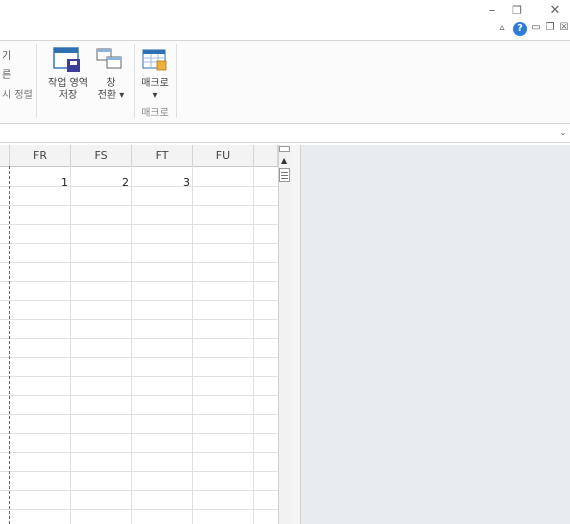  What do you see at coordinates (555, 11) in the screenshot?
I see `close-button: ✕` at bounding box center [555, 11].